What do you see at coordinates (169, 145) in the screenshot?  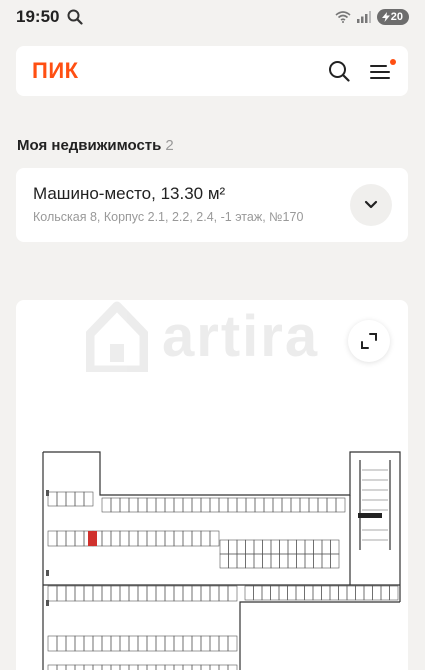 I see `property-count: 2` at bounding box center [169, 145].